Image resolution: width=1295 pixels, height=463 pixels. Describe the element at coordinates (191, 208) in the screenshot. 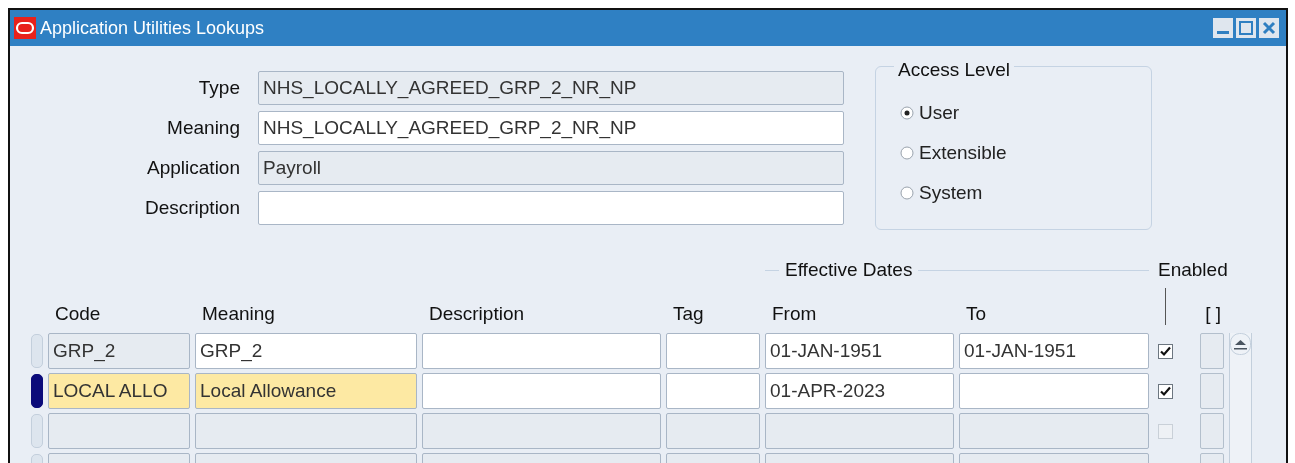

I see `field-label: Description` at that location.